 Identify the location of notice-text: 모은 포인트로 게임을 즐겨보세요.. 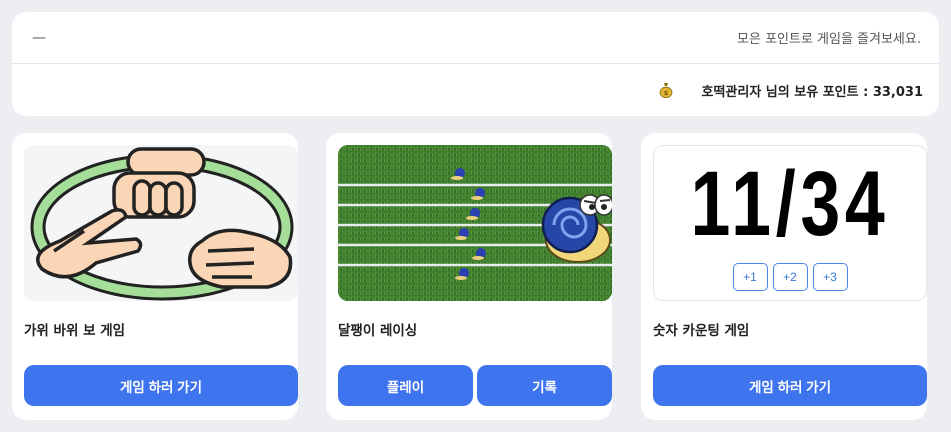
(829, 39).